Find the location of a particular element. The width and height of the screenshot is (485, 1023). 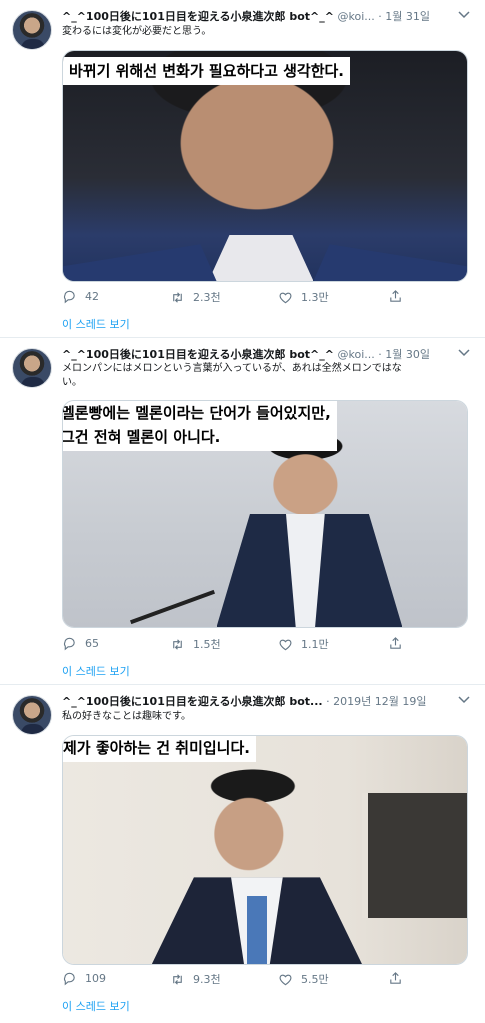

like-count: 1.1만 is located at coordinates (315, 644).